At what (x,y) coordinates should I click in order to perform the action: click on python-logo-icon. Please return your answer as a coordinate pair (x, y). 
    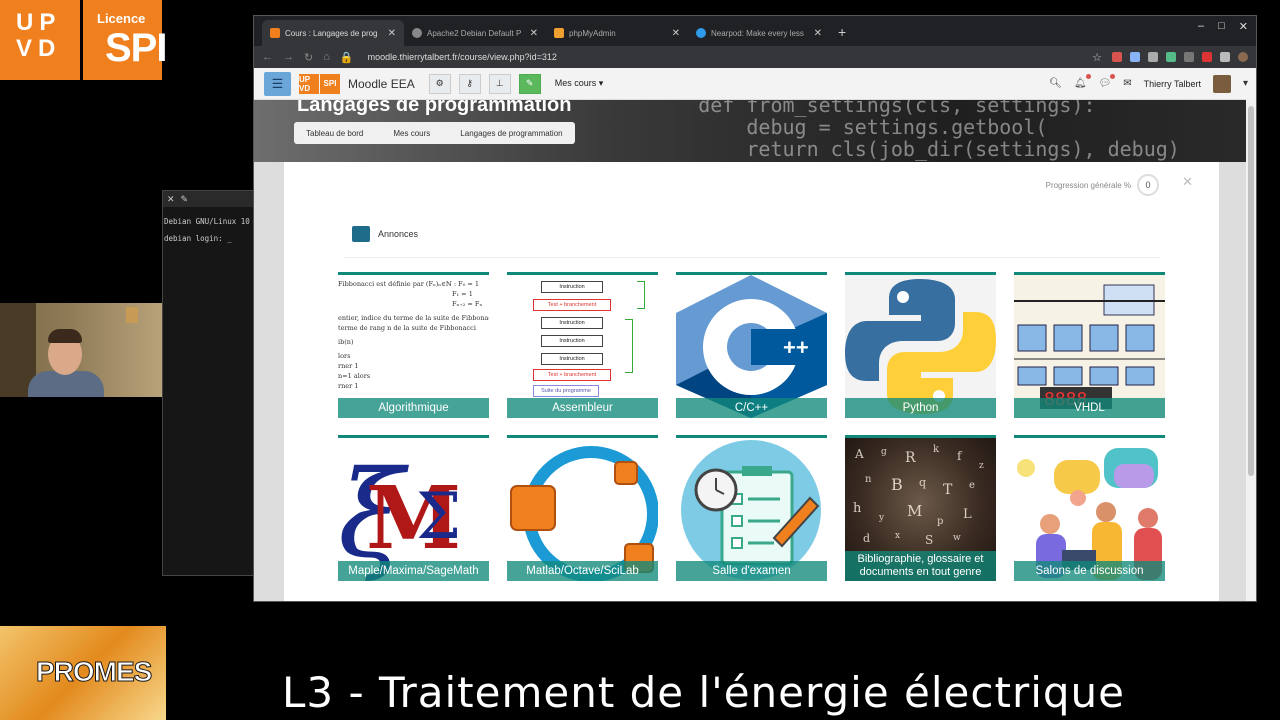
    Looking at the image, I should click on (920, 346).